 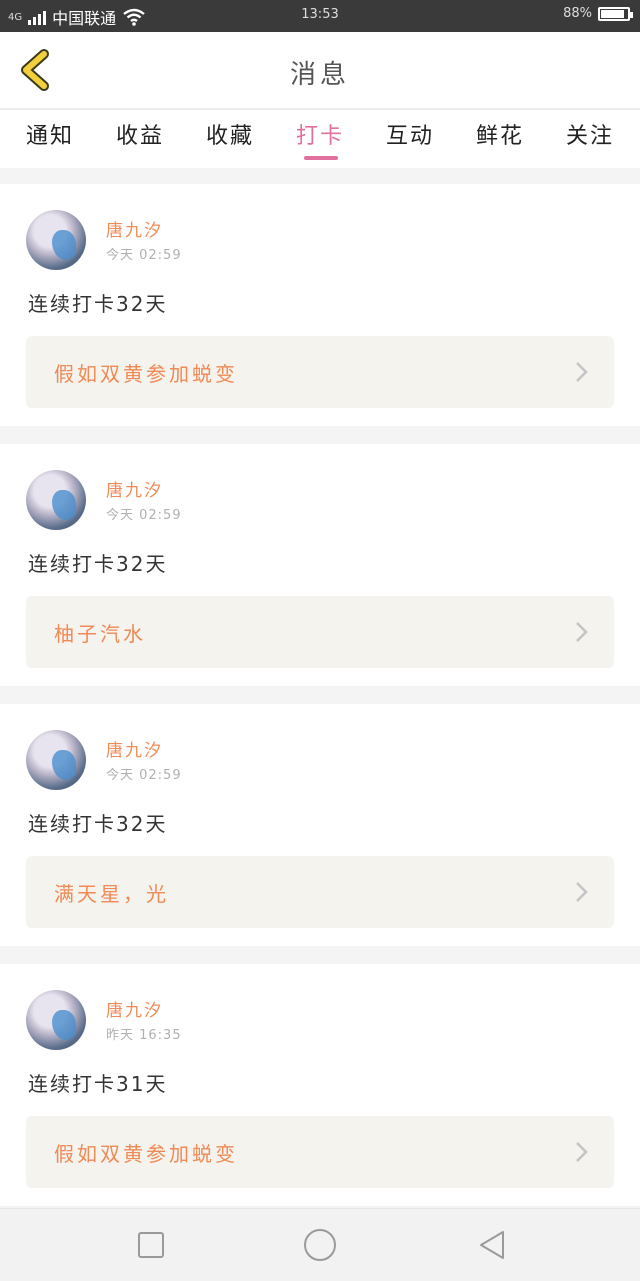 I want to click on circle-icon, so click(x=320, y=1245).